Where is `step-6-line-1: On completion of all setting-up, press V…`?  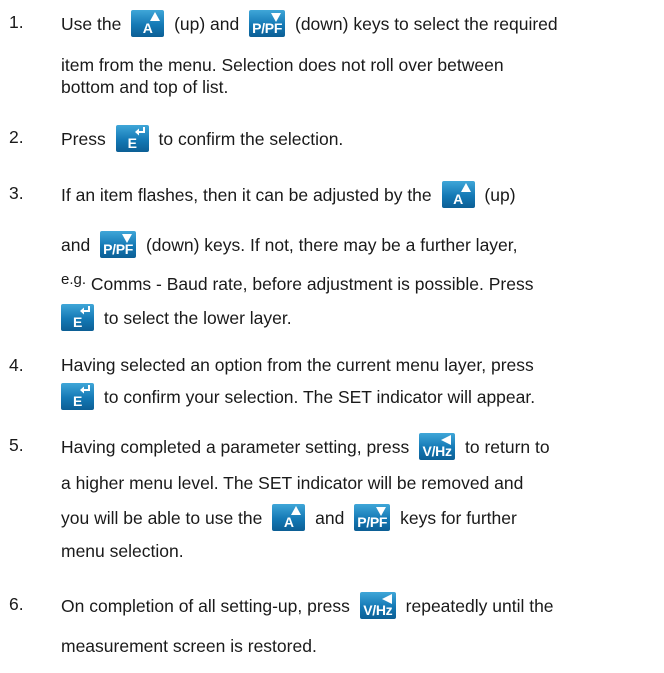 step-6-line-1: On completion of all setting-up, press V… is located at coordinates (307, 606).